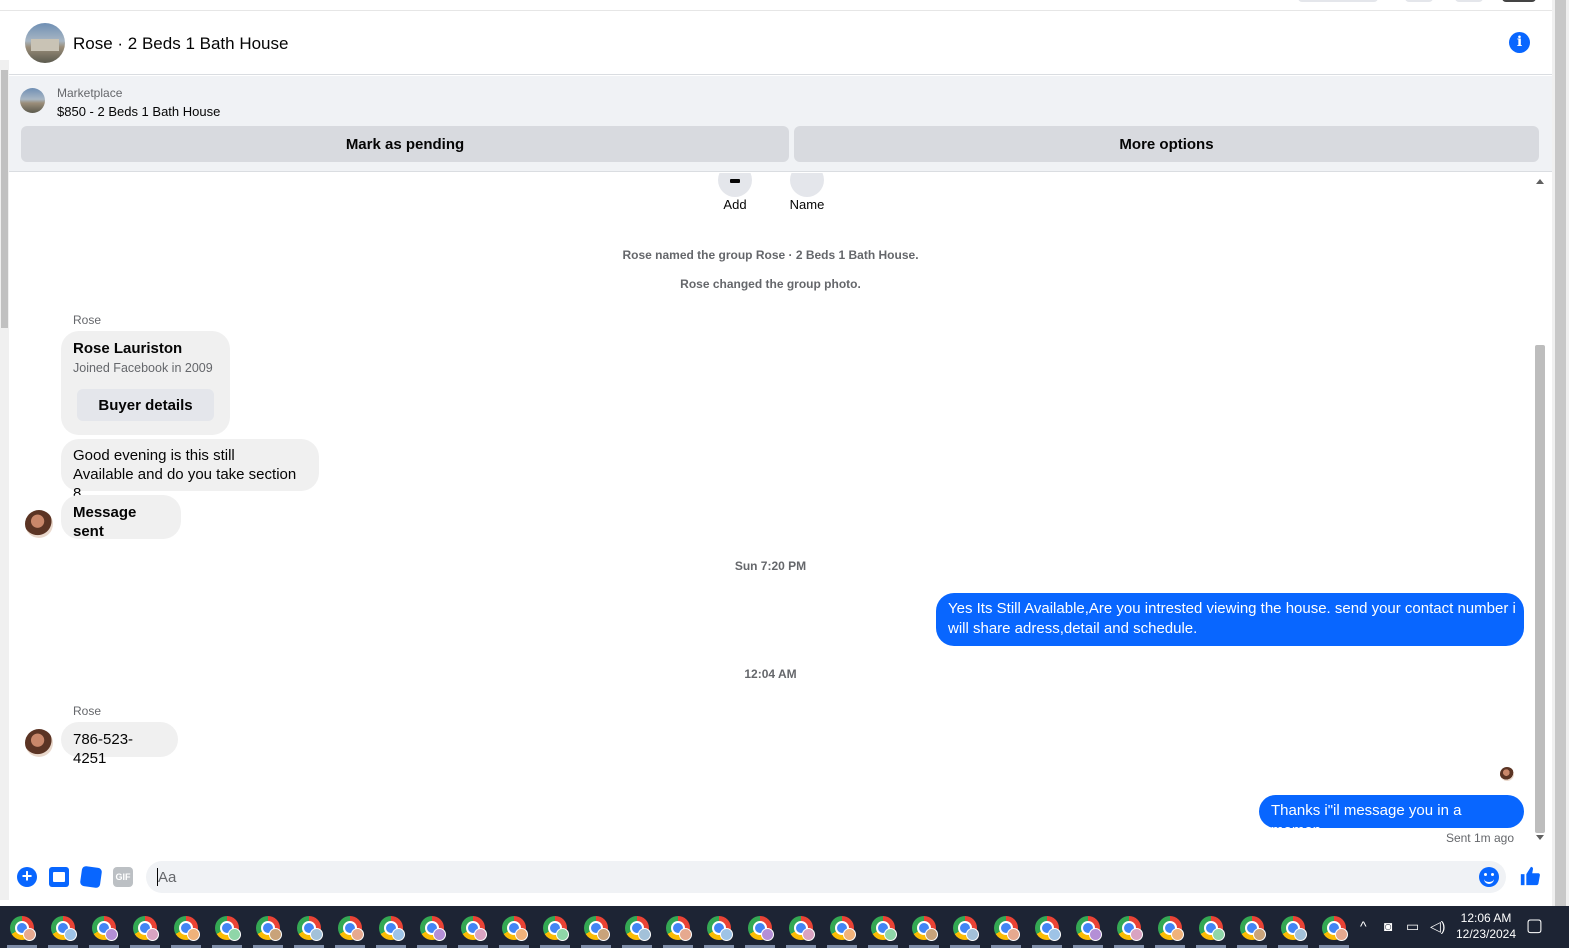 The height and width of the screenshot is (948, 1569). What do you see at coordinates (123, 877) in the screenshot?
I see `gif-icon: GIF` at bounding box center [123, 877].